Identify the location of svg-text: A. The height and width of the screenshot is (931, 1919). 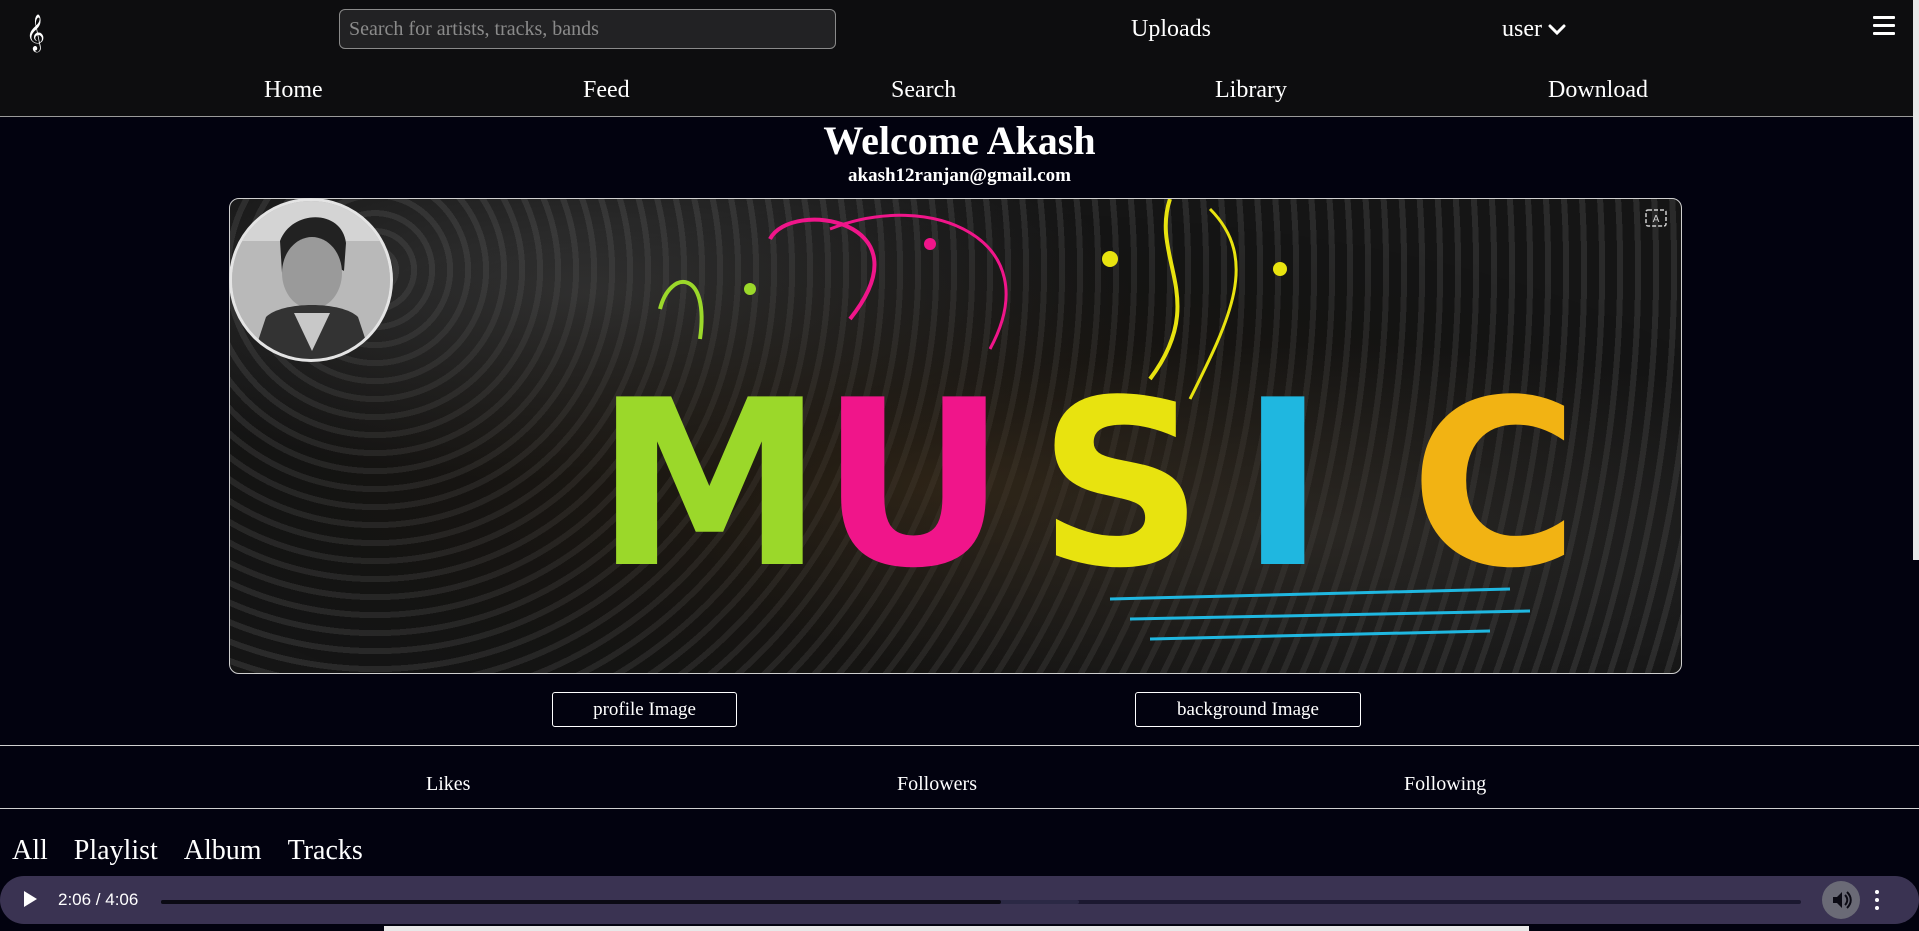
(1656, 219).